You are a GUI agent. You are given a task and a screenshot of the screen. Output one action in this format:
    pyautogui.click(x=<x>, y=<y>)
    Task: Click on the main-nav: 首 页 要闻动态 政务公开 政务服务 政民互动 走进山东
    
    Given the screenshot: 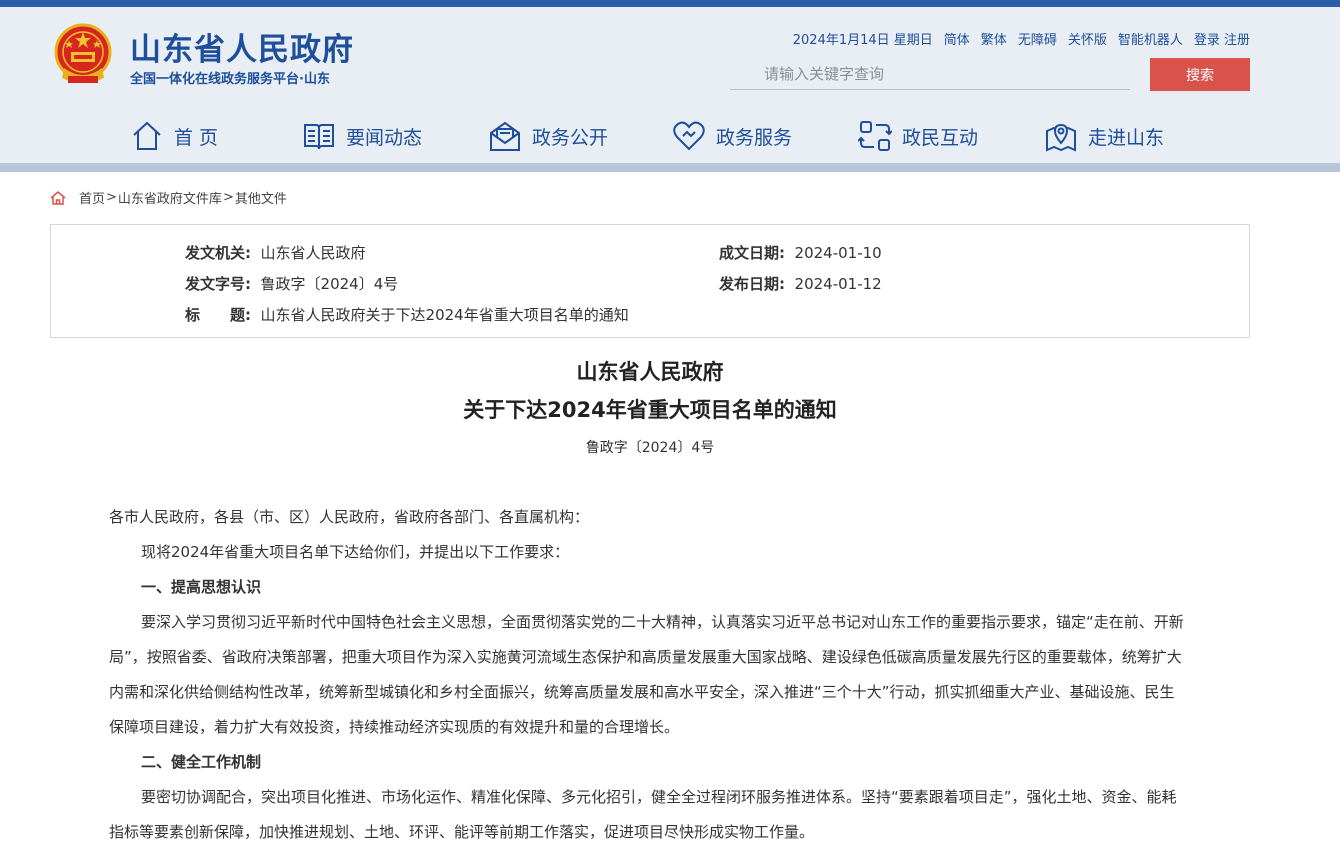 What is the action you would take?
    pyautogui.click(x=660, y=136)
    